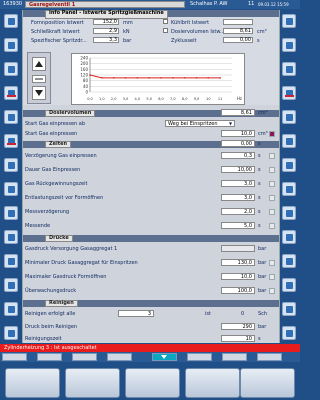 The height and width of the screenshot is (400, 320). I want to click on heating-icon-button, so click(11, 117).